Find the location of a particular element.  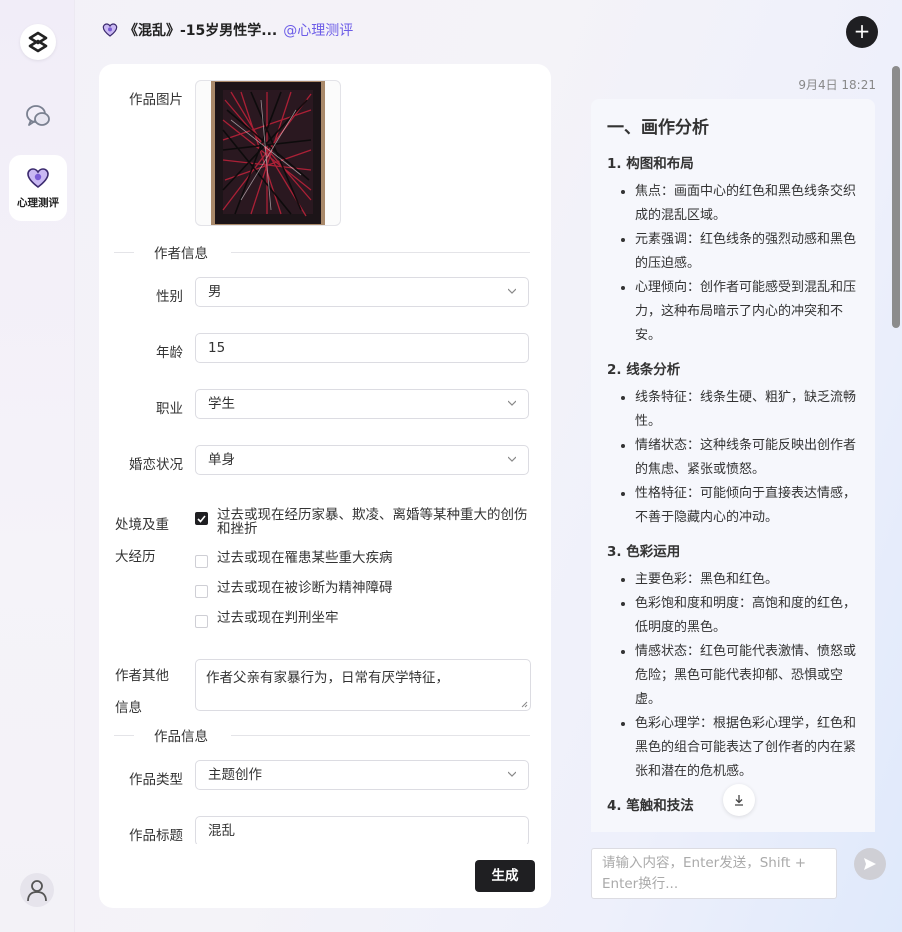

scrollbar-thumb is located at coordinates (896, 197).